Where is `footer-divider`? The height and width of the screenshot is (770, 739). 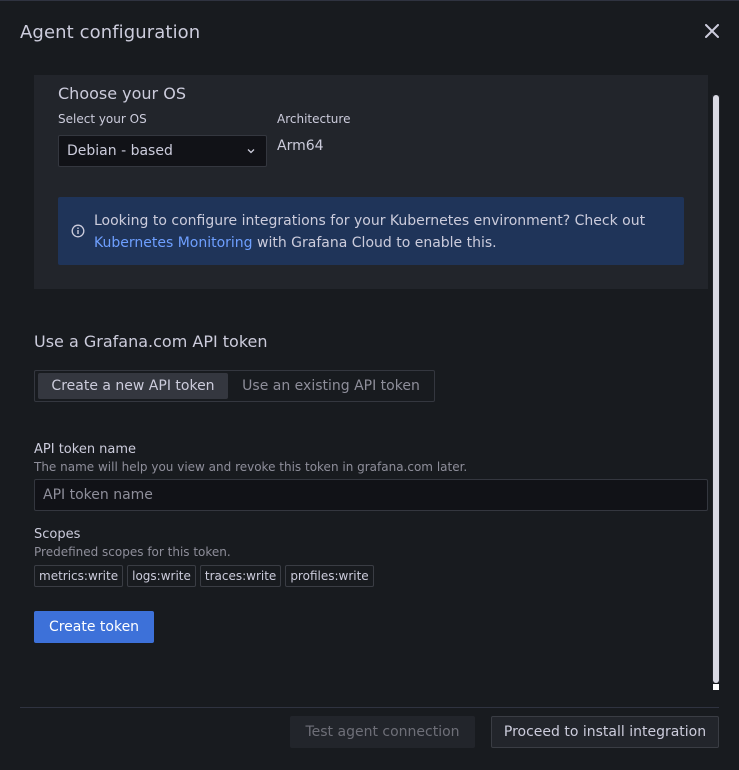 footer-divider is located at coordinates (369, 707).